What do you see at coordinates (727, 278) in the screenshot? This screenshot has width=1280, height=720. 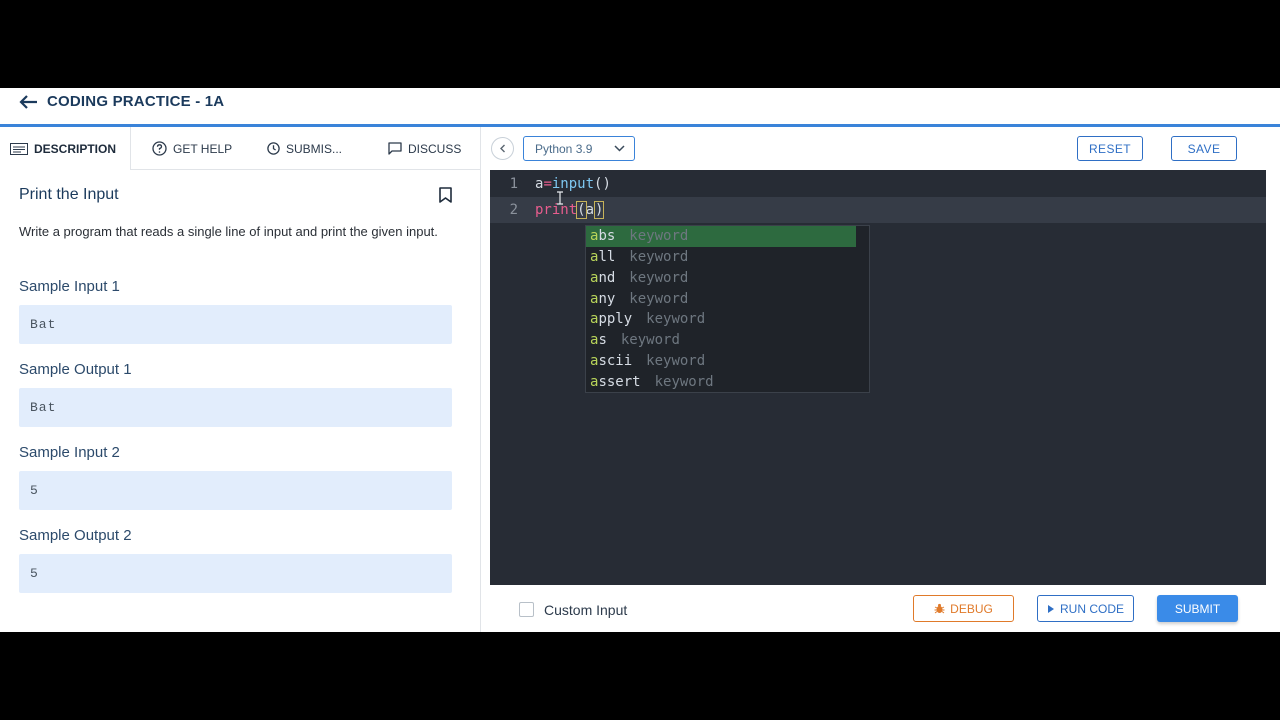 I see `autocomplete-item: a nd keyword` at bounding box center [727, 278].